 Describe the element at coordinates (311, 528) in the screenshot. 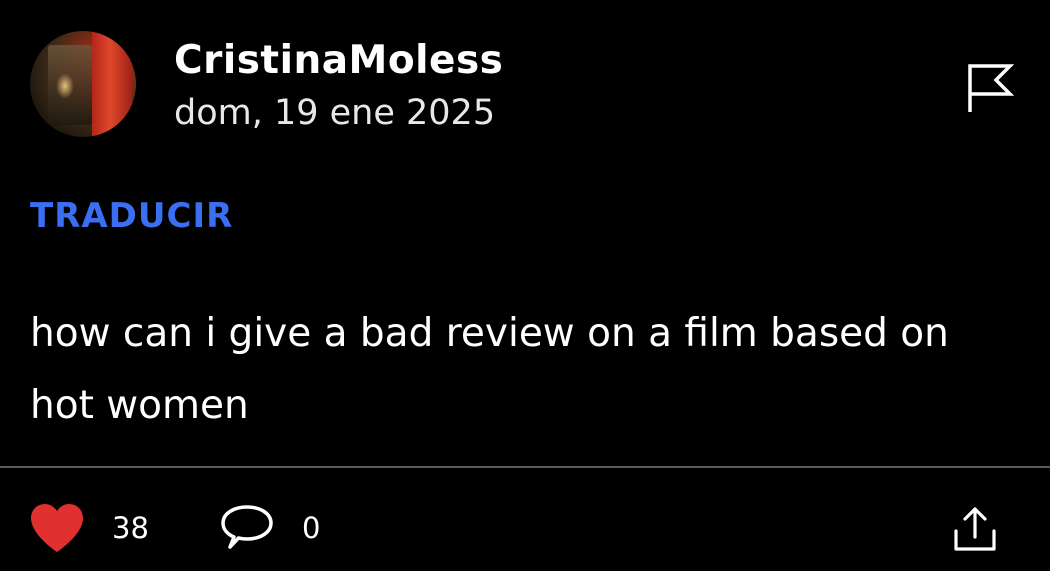

I see `comment-count: 0` at that location.